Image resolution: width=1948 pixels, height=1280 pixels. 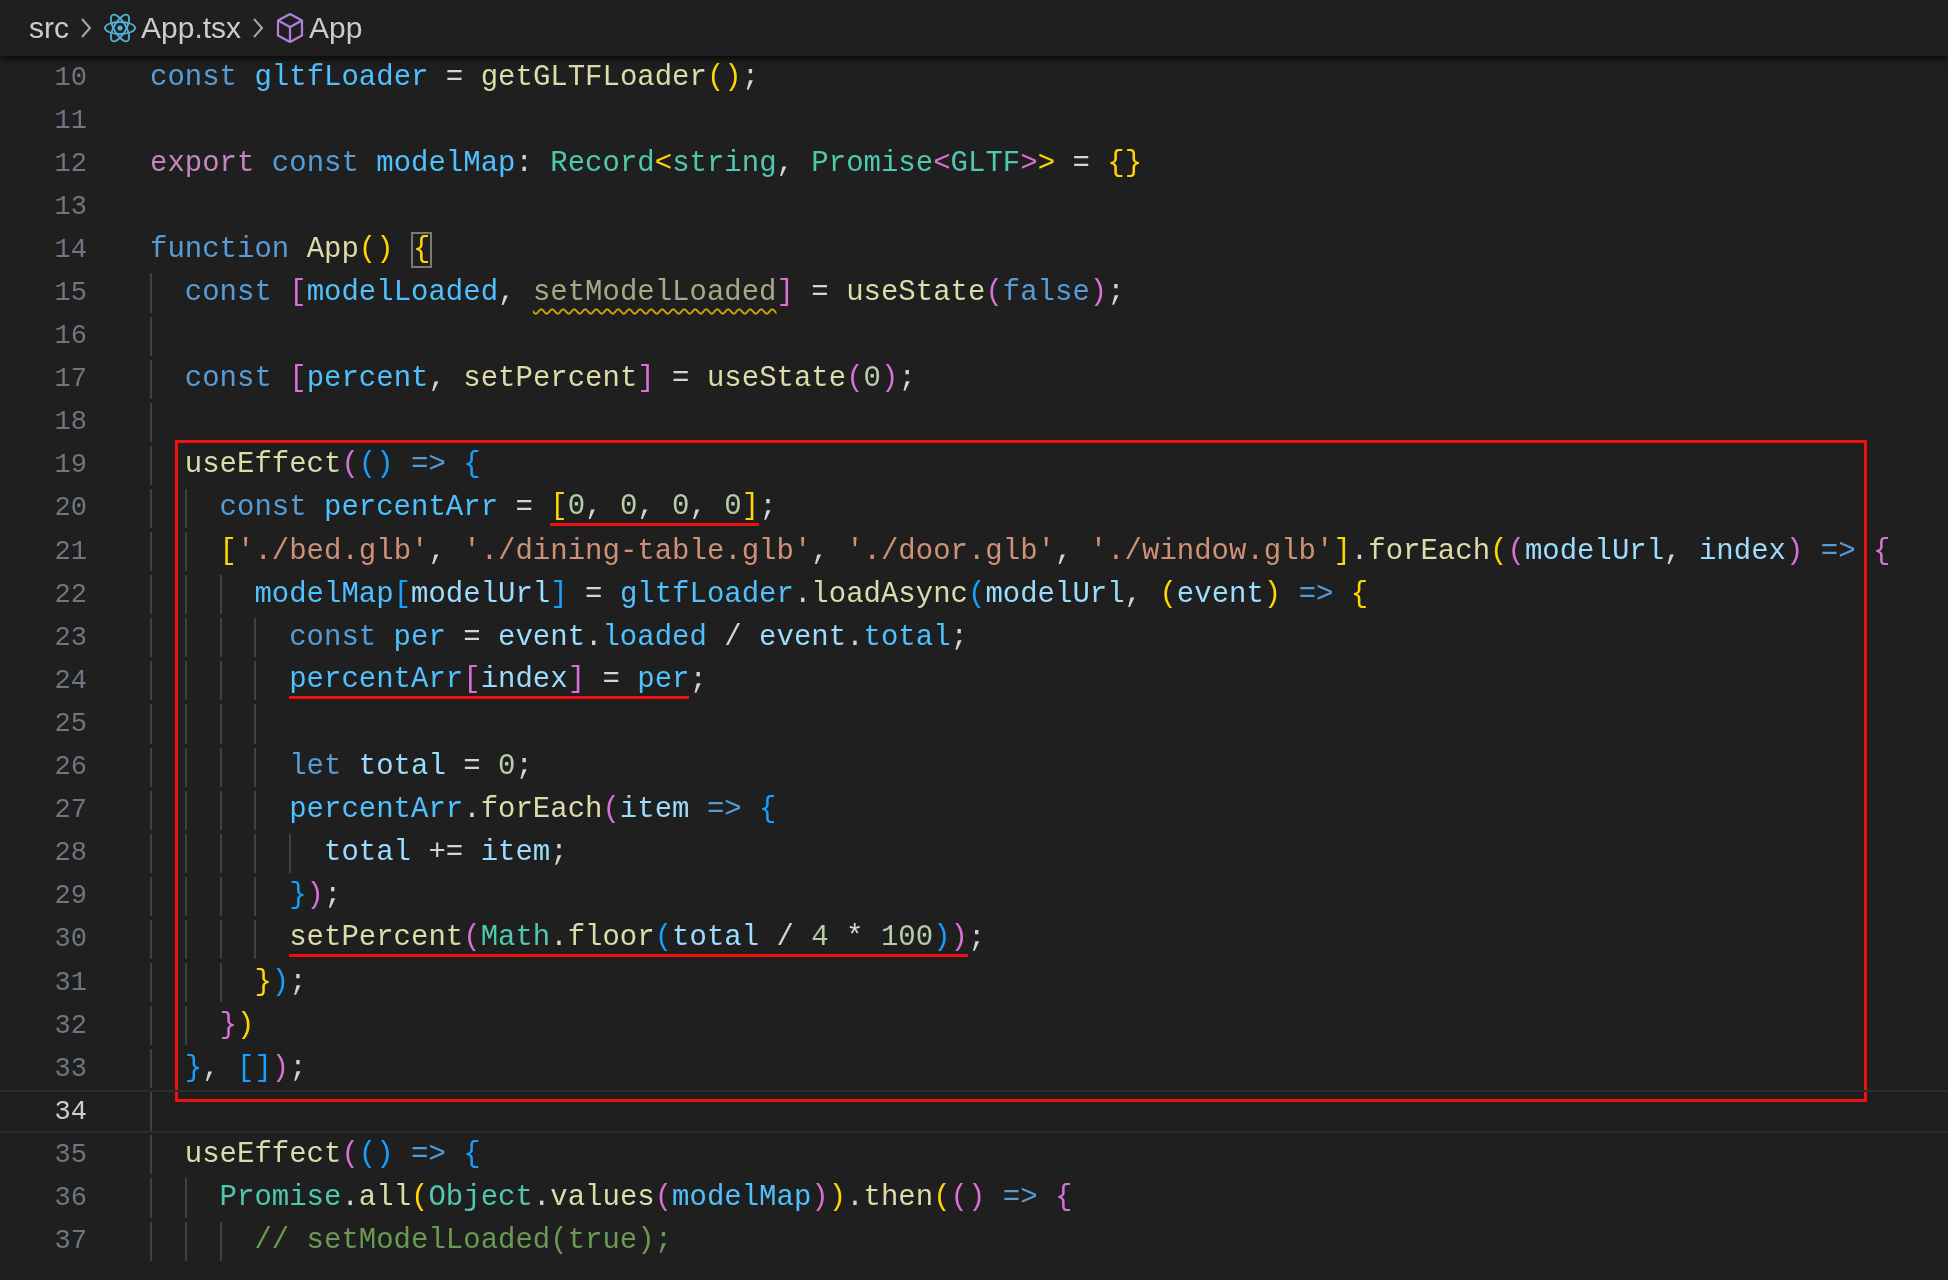 I want to click on line-number: 17, so click(x=70, y=380).